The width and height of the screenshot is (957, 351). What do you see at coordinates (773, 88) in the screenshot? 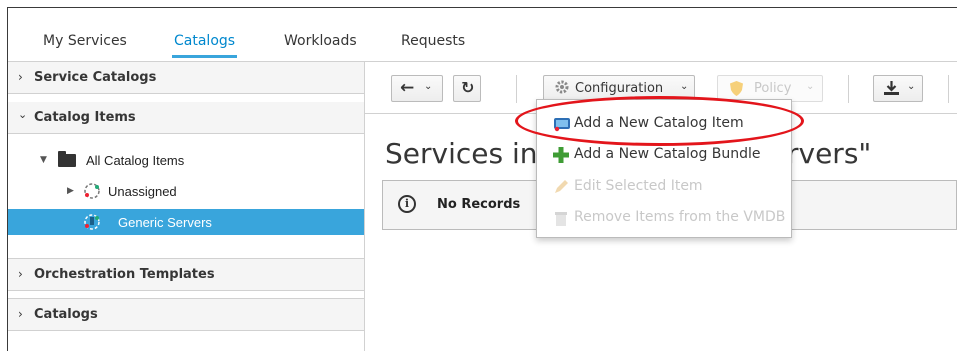
I see `policy-label: Policy` at bounding box center [773, 88].